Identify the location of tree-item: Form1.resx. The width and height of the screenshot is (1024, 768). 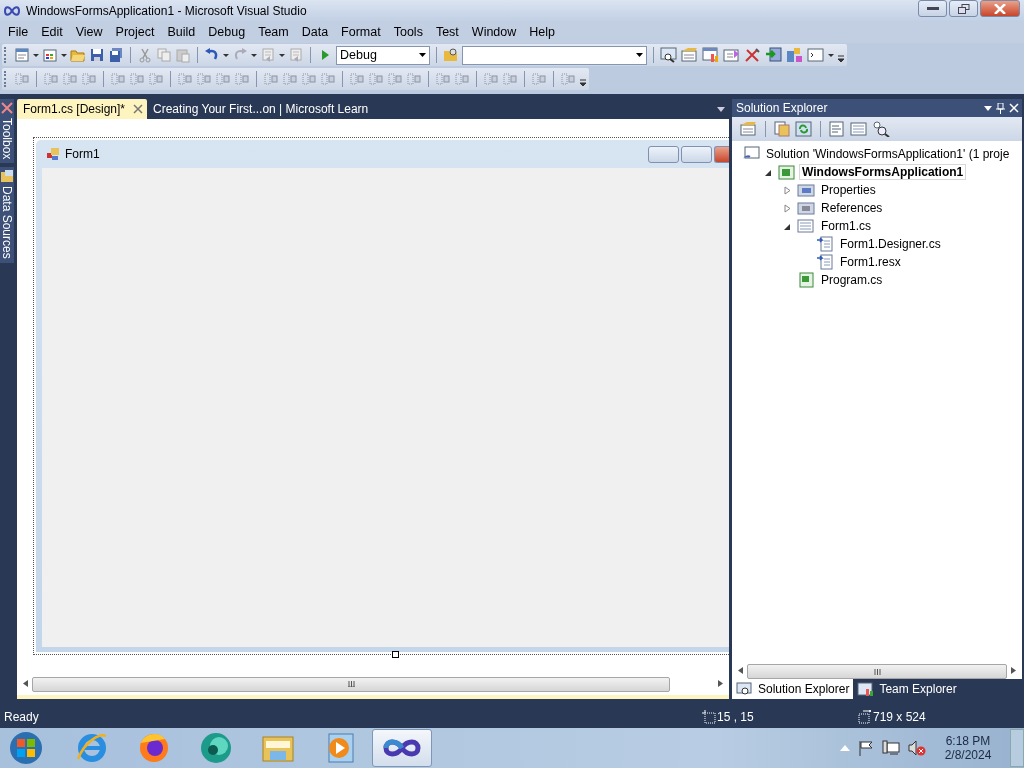
(870, 262).